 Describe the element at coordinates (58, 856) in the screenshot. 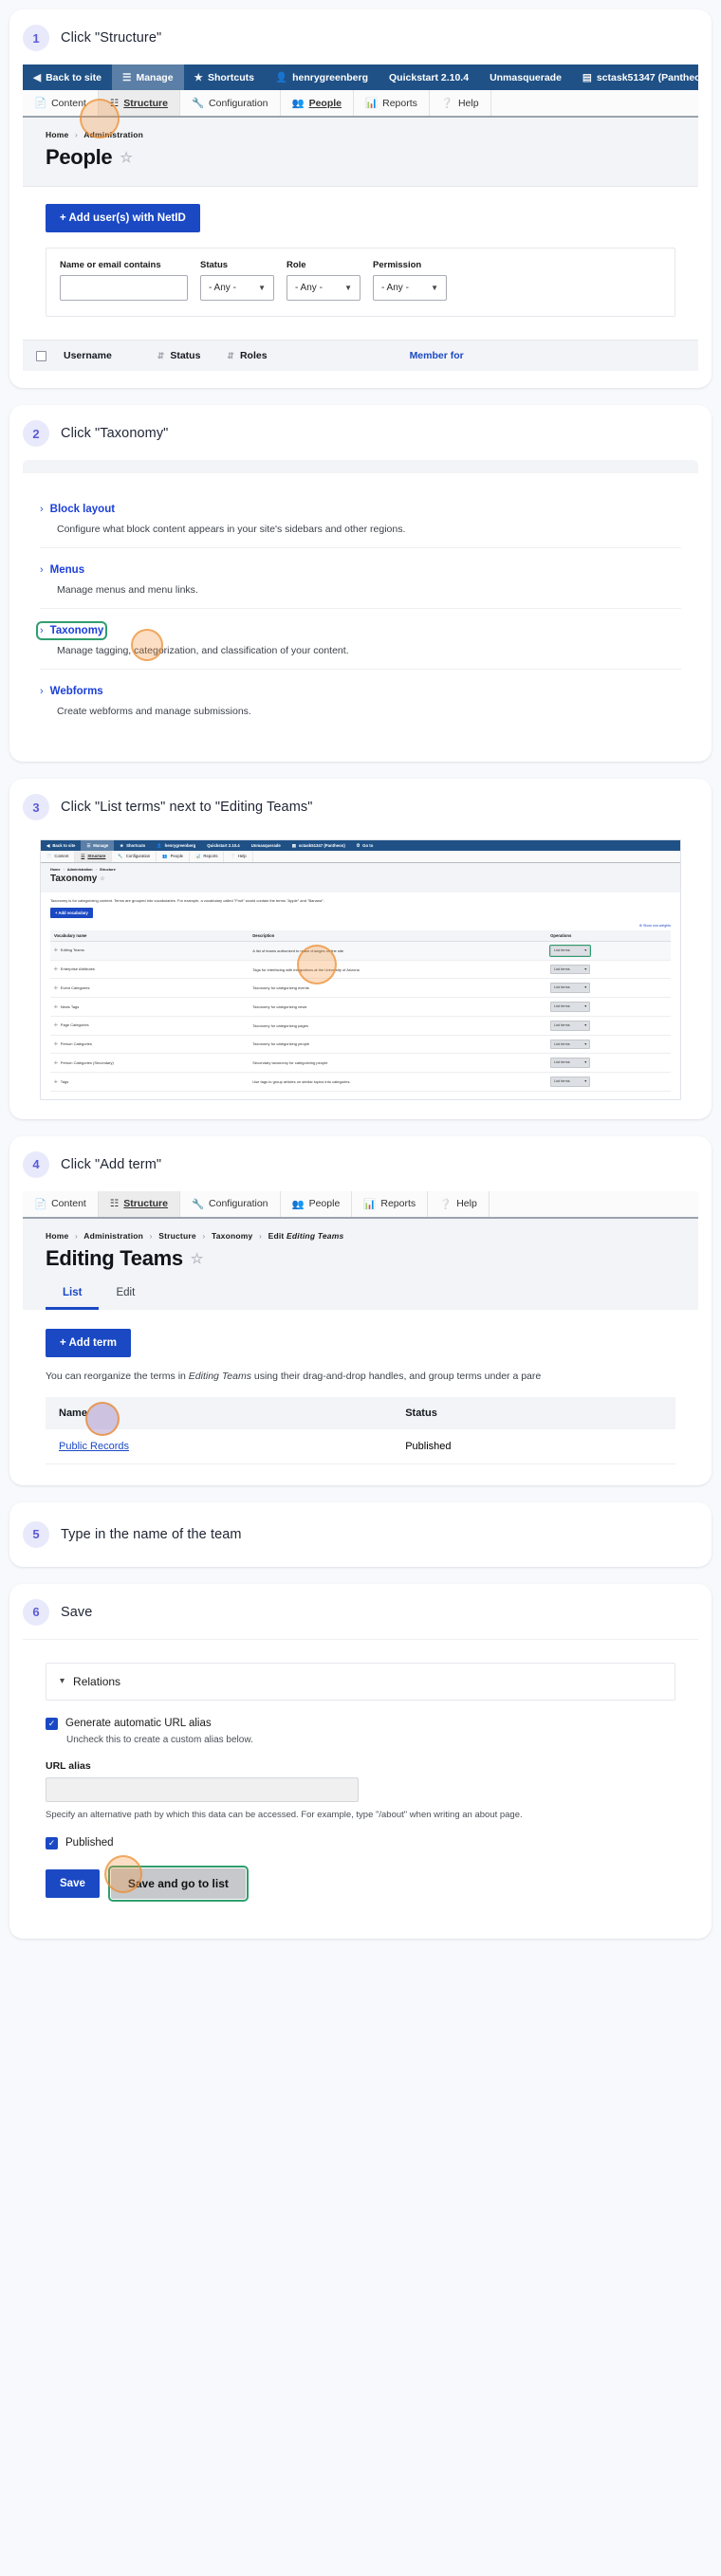

I see `mini-tab-content: 📄 Content` at that location.